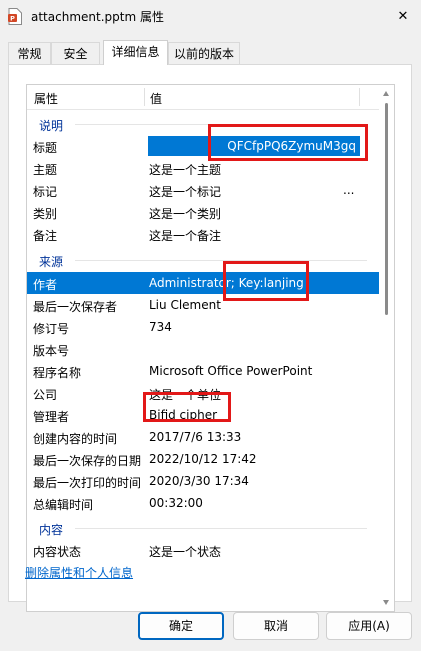 Image resolution: width=421 pixels, height=651 pixels. Describe the element at coordinates (203, 260) in the screenshot. I see `group-header-origin: 来源` at that location.